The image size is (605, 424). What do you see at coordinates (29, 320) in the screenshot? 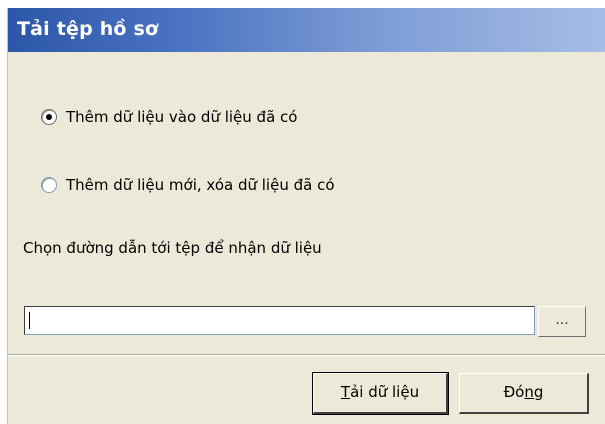
I see `text-caret` at bounding box center [29, 320].